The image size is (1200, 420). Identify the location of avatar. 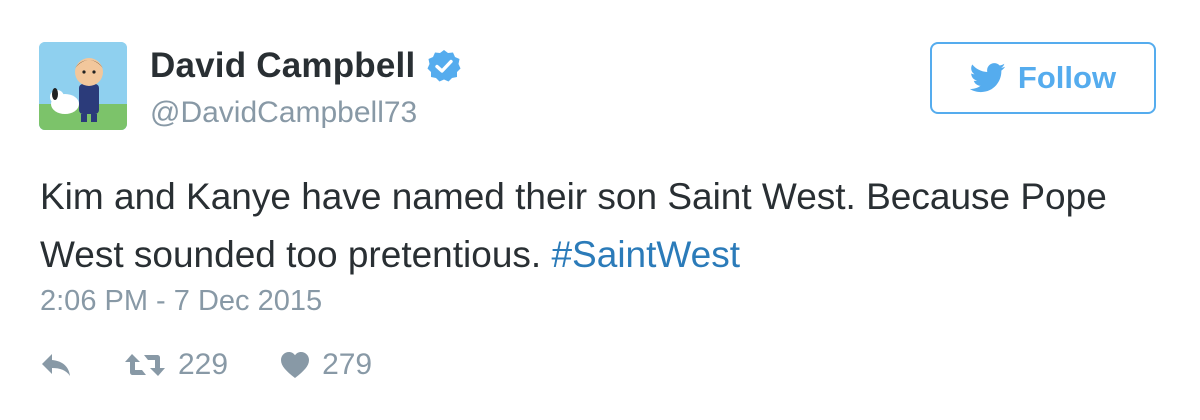
(83, 86).